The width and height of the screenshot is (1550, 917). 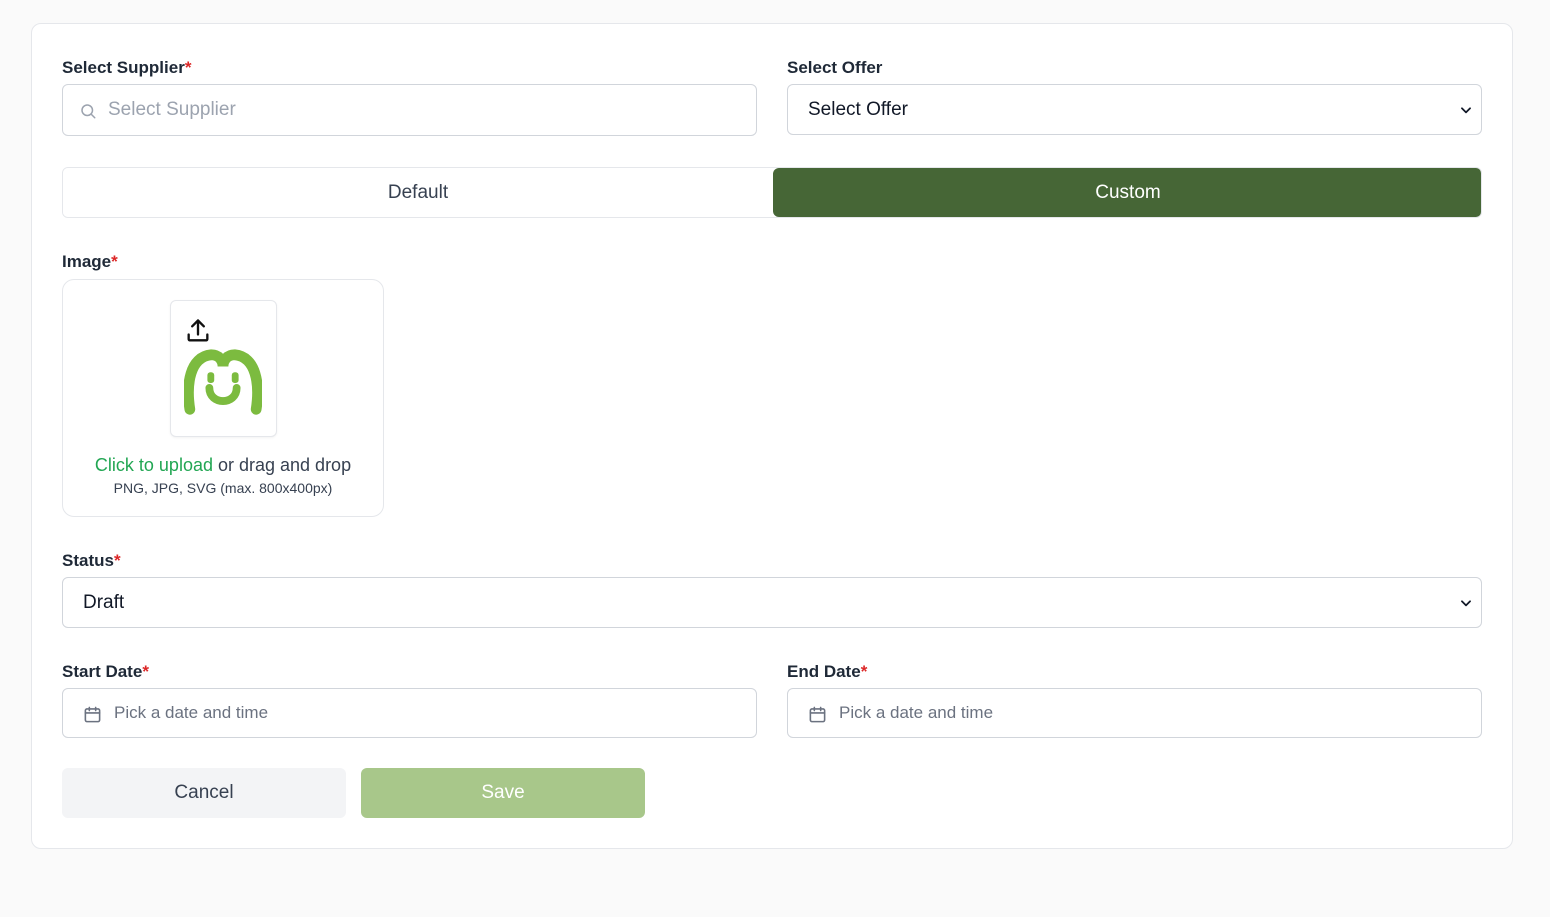 What do you see at coordinates (835, 67) in the screenshot?
I see `offer-label: Select Offer` at bounding box center [835, 67].